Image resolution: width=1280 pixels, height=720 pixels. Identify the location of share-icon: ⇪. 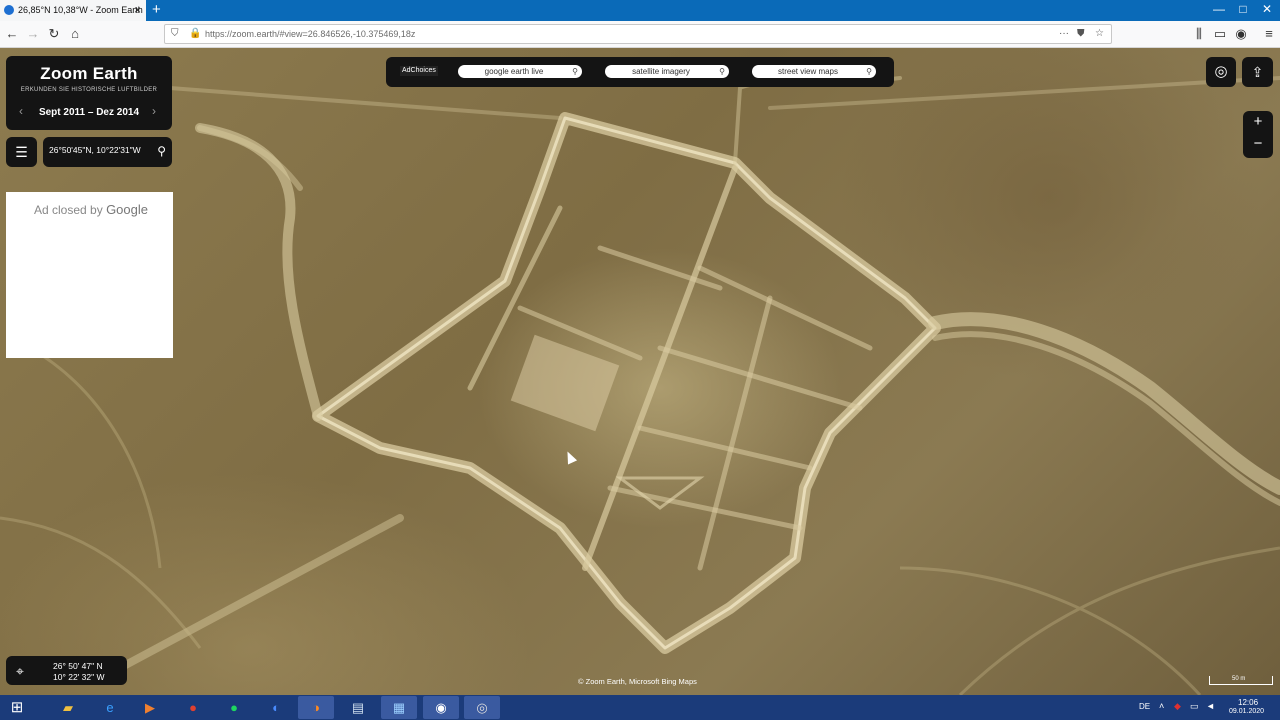
(1257, 72).